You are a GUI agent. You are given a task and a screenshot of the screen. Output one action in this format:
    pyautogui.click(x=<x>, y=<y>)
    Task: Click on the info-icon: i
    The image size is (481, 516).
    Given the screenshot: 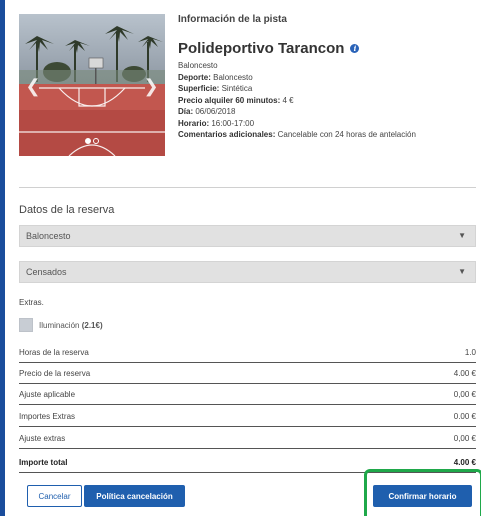 What is the action you would take?
    pyautogui.click(x=355, y=48)
    